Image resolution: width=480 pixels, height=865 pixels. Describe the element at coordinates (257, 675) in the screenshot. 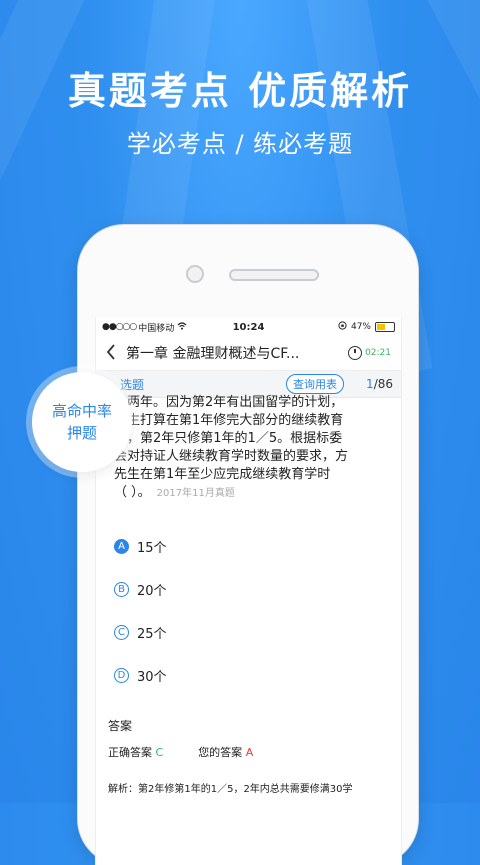

I see `option-d: D 30个` at that location.